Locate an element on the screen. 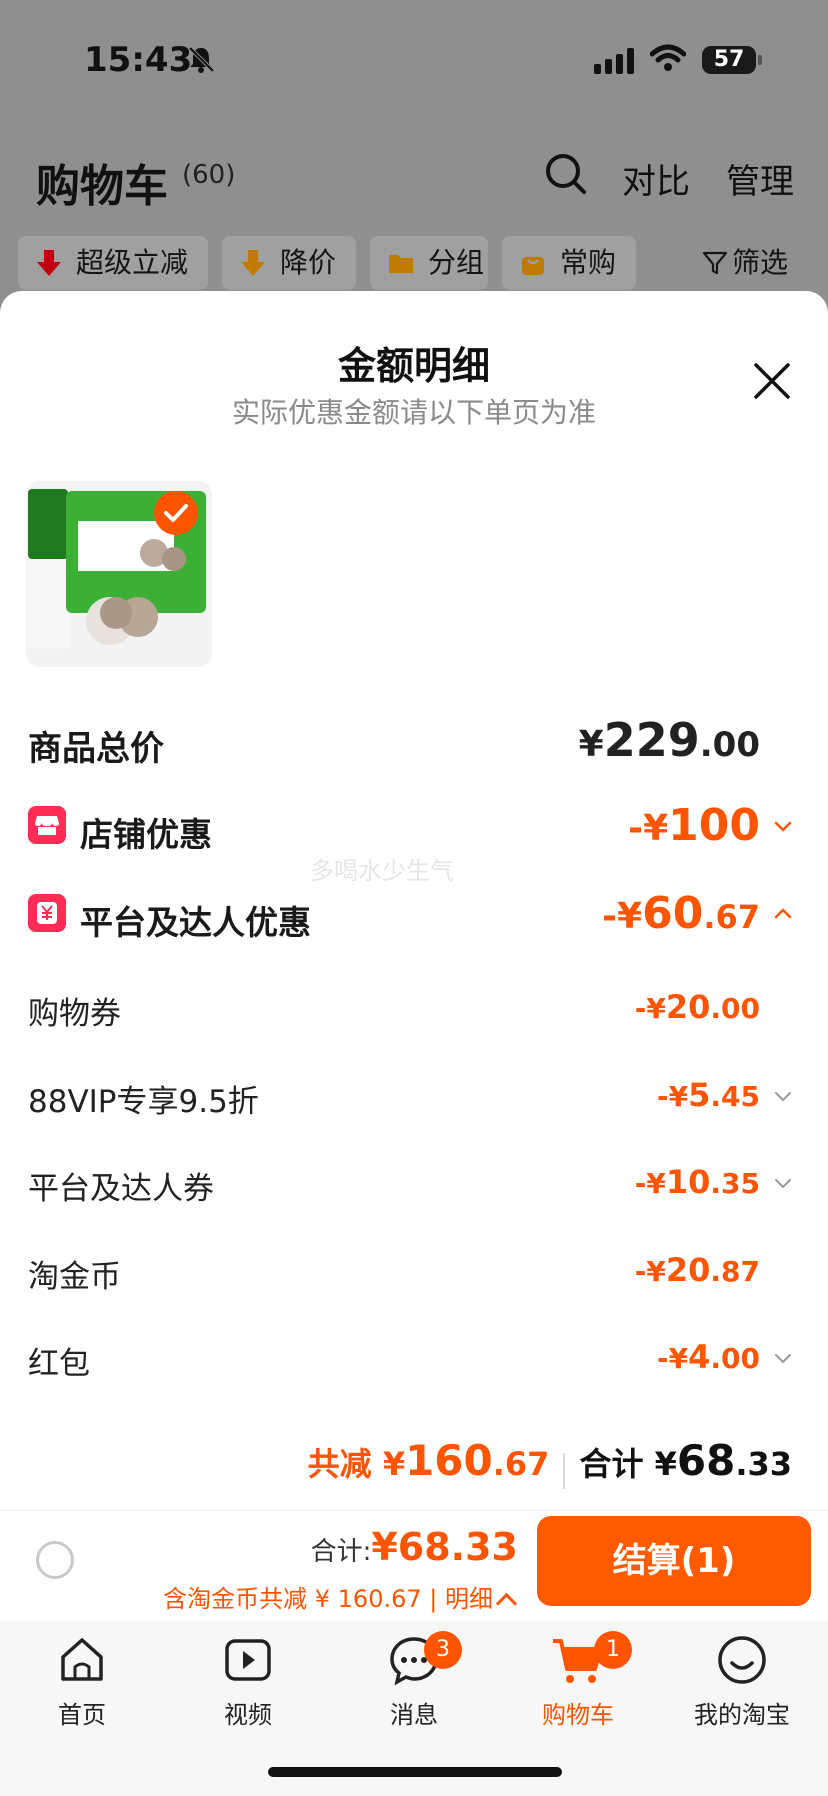 This screenshot has height=1796, width=828. search-icon is located at coordinates (566, 174).